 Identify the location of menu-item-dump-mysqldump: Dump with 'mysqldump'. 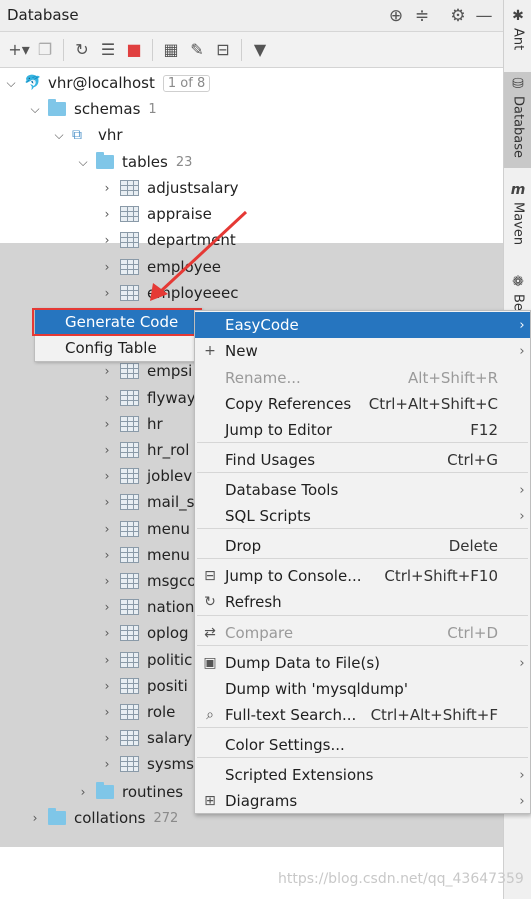
(362, 689).